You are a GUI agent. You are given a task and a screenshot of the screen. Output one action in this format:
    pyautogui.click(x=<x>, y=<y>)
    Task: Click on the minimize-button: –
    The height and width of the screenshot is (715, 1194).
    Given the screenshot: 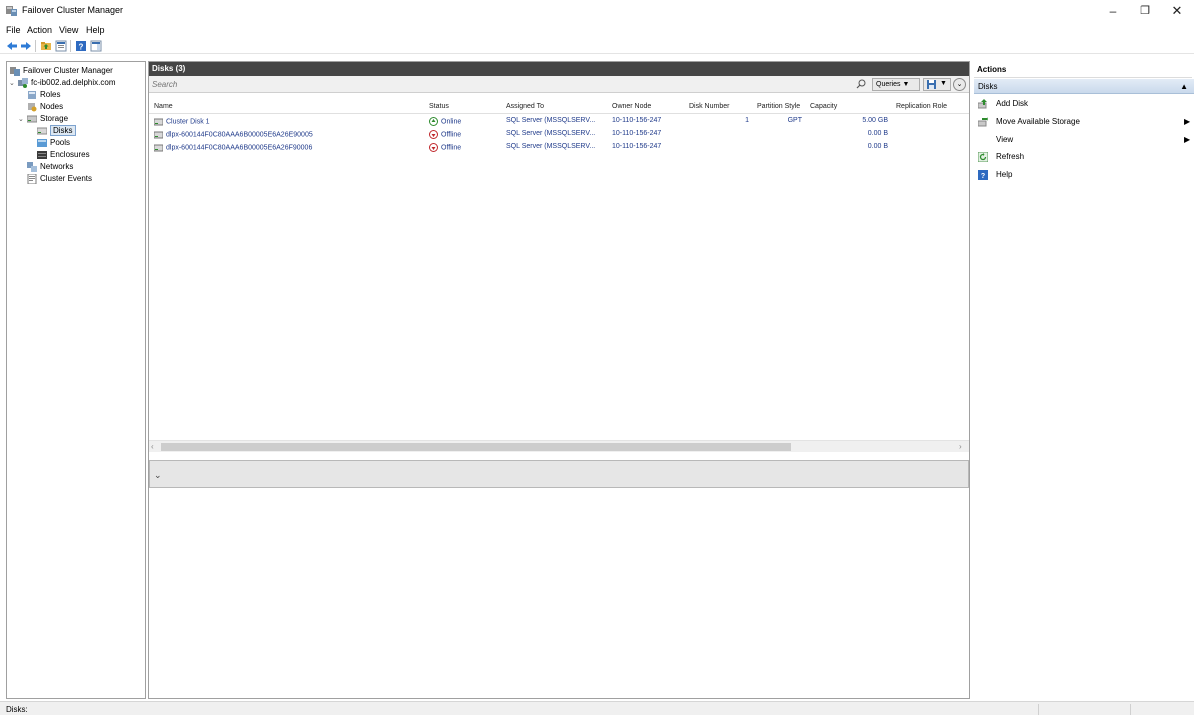 What is the action you would take?
    pyautogui.click(x=1113, y=11)
    